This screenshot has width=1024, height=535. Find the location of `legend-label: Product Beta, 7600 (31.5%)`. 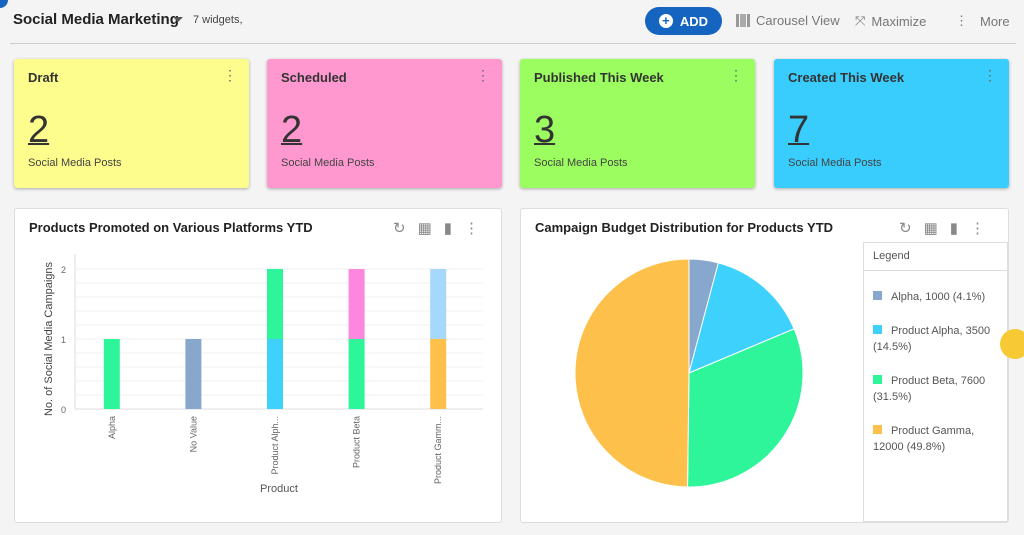

legend-label: Product Beta, 7600 (31.5%) is located at coordinates (929, 389).